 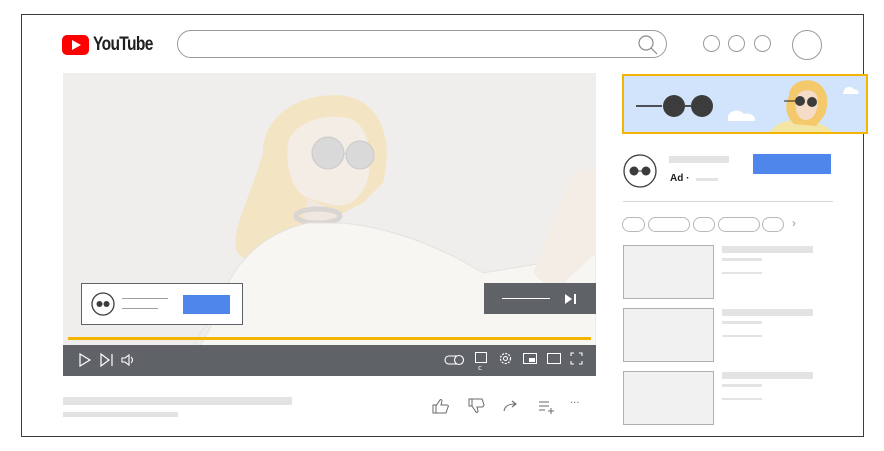 What do you see at coordinates (747, 106) in the screenshot?
I see `banner-illustration` at bounding box center [747, 106].